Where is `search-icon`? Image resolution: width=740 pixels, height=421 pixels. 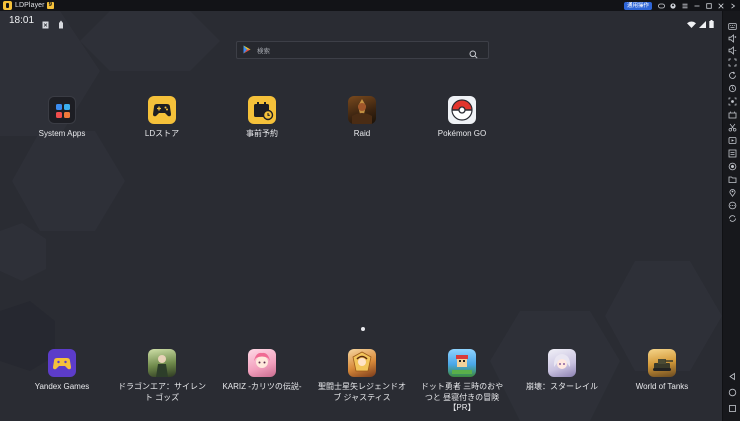 search-icon is located at coordinates (473, 55).